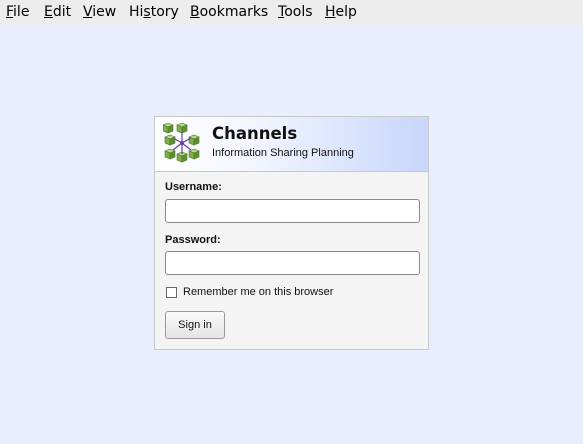 The image size is (583, 444). What do you see at coordinates (195, 325) in the screenshot?
I see `sign-in-button: Sign in` at bounding box center [195, 325].